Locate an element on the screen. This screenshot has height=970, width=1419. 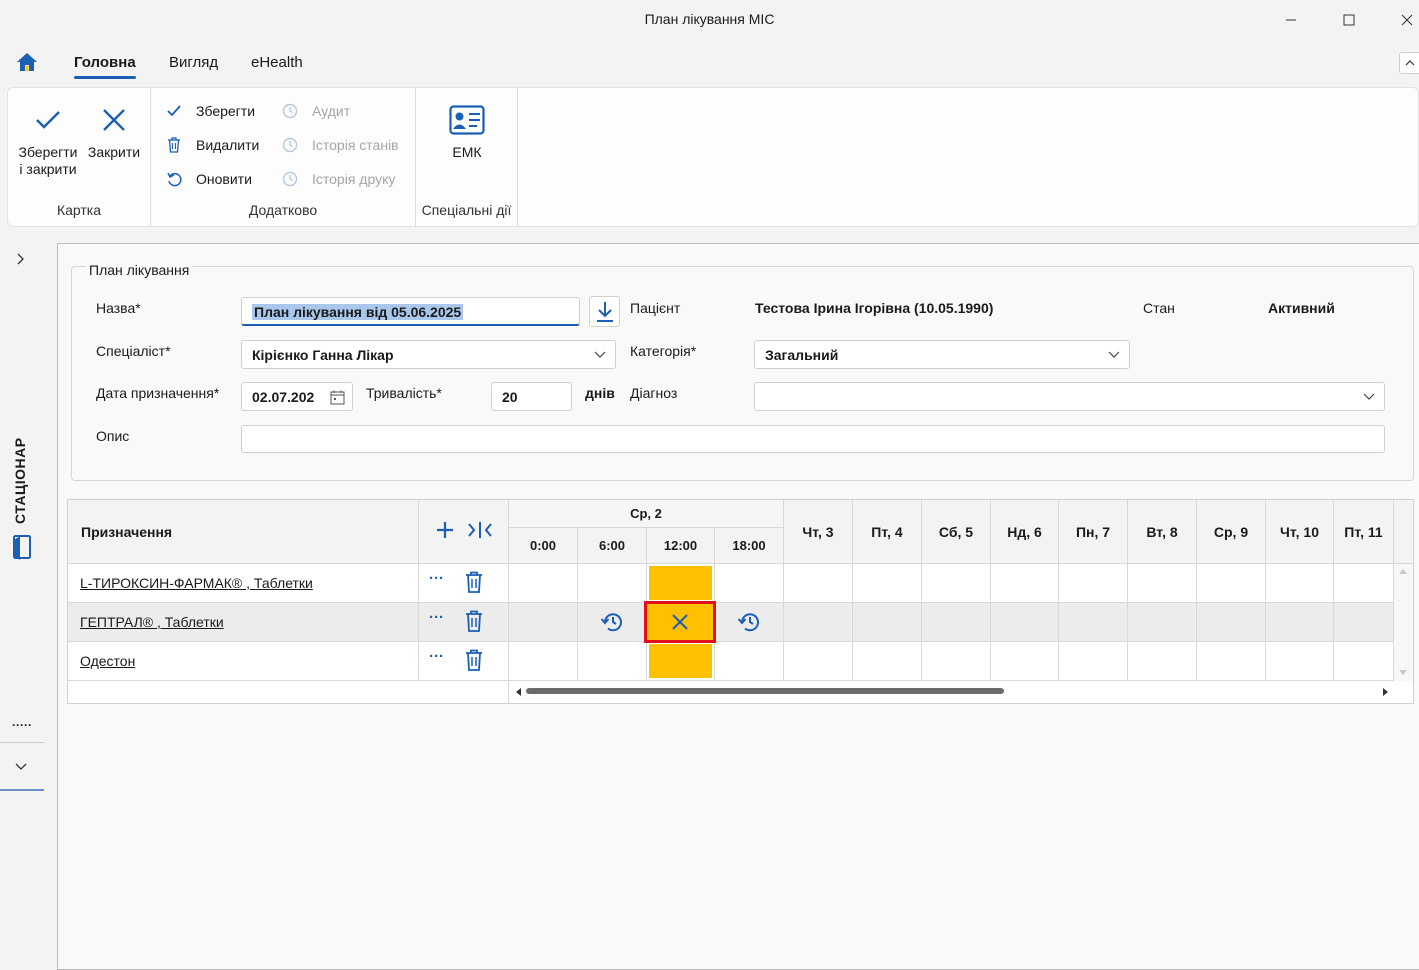
hospital-icon is located at coordinates (22, 548).